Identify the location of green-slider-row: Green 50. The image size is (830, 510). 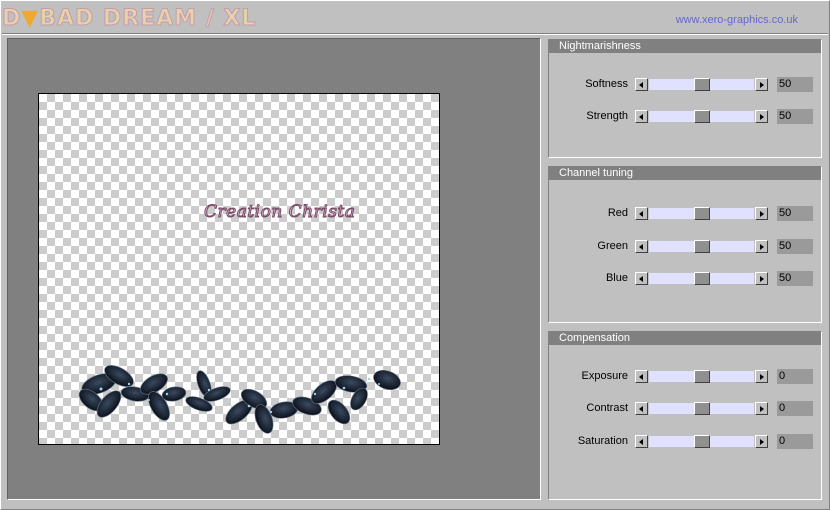
(685, 247).